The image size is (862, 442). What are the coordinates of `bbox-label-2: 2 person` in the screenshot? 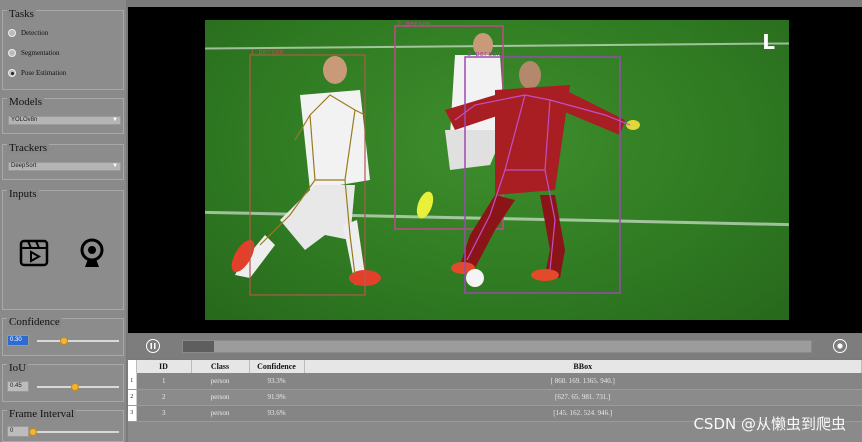 It's located at (414, 25).